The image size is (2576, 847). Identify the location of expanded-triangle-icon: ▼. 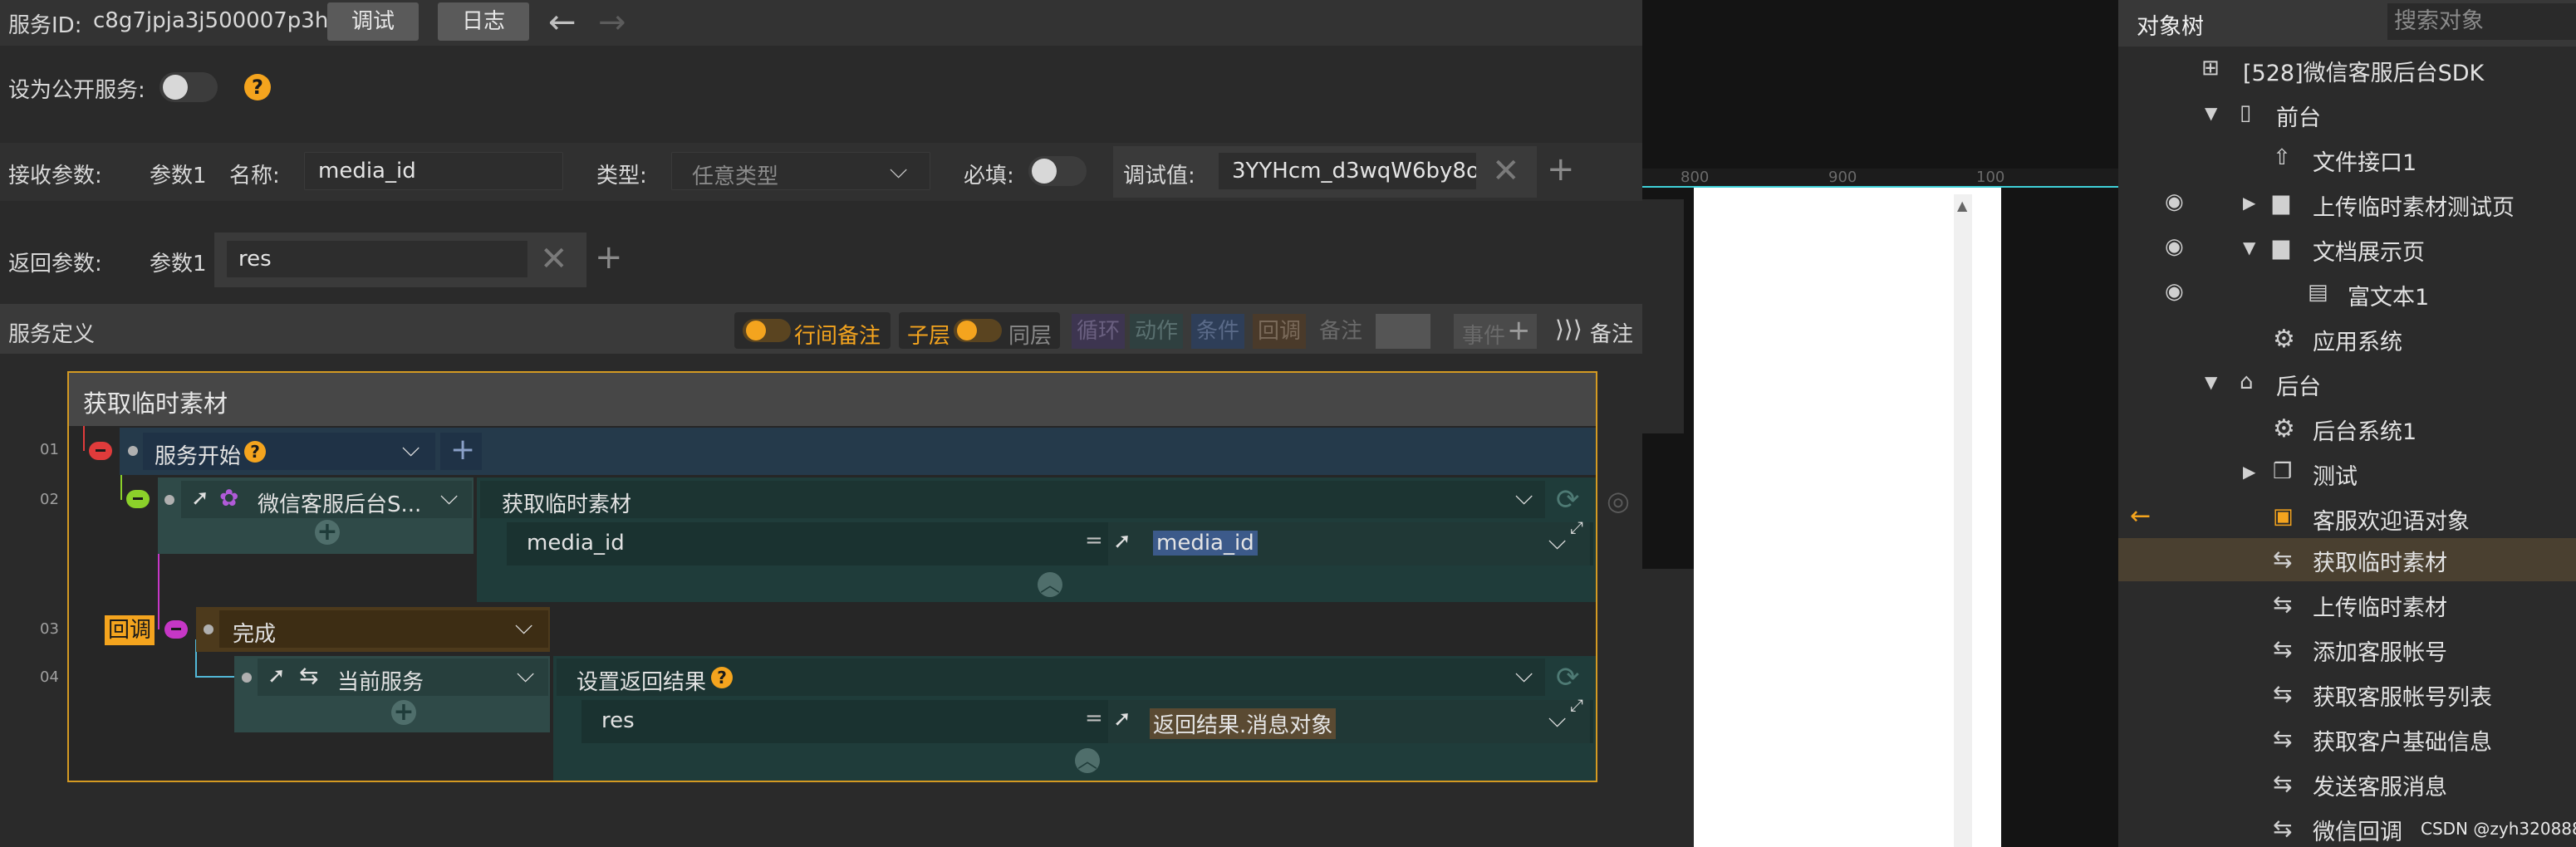
(2211, 382).